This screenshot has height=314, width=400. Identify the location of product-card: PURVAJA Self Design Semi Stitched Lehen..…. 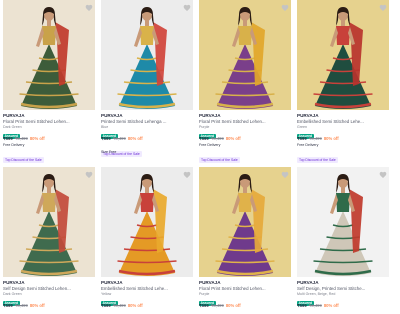
(49, 240).